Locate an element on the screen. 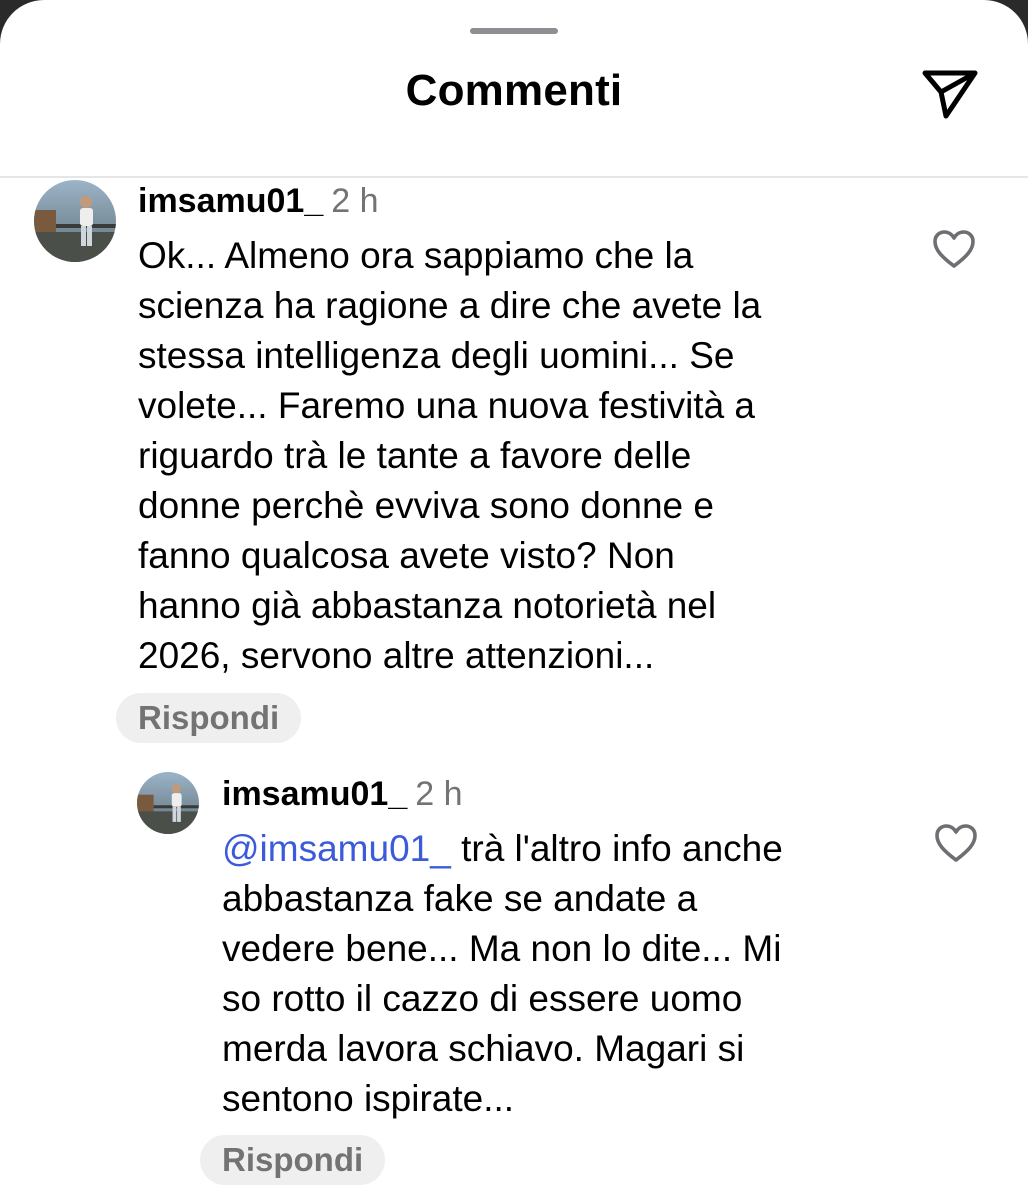  mention-link: @imsamu01_ is located at coordinates (336, 848).